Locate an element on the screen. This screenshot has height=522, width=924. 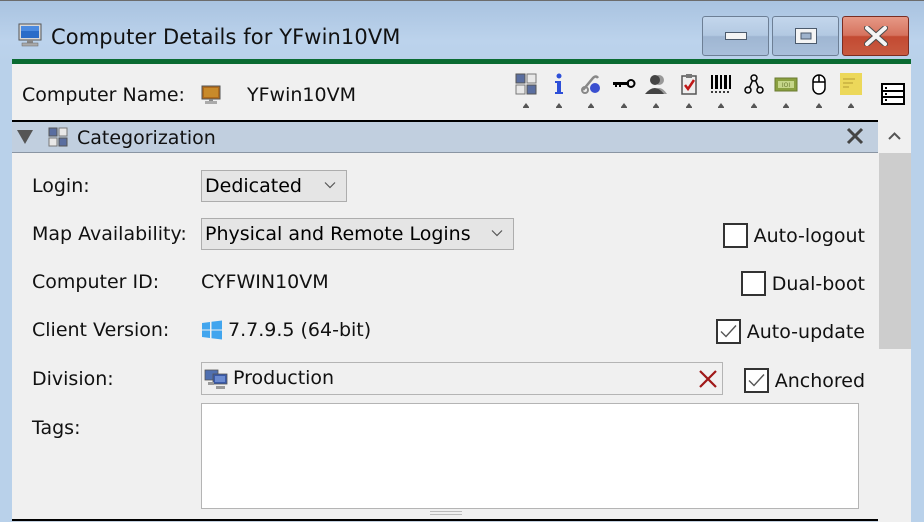
dual-boot-label: Dual-boot is located at coordinates (818, 283).